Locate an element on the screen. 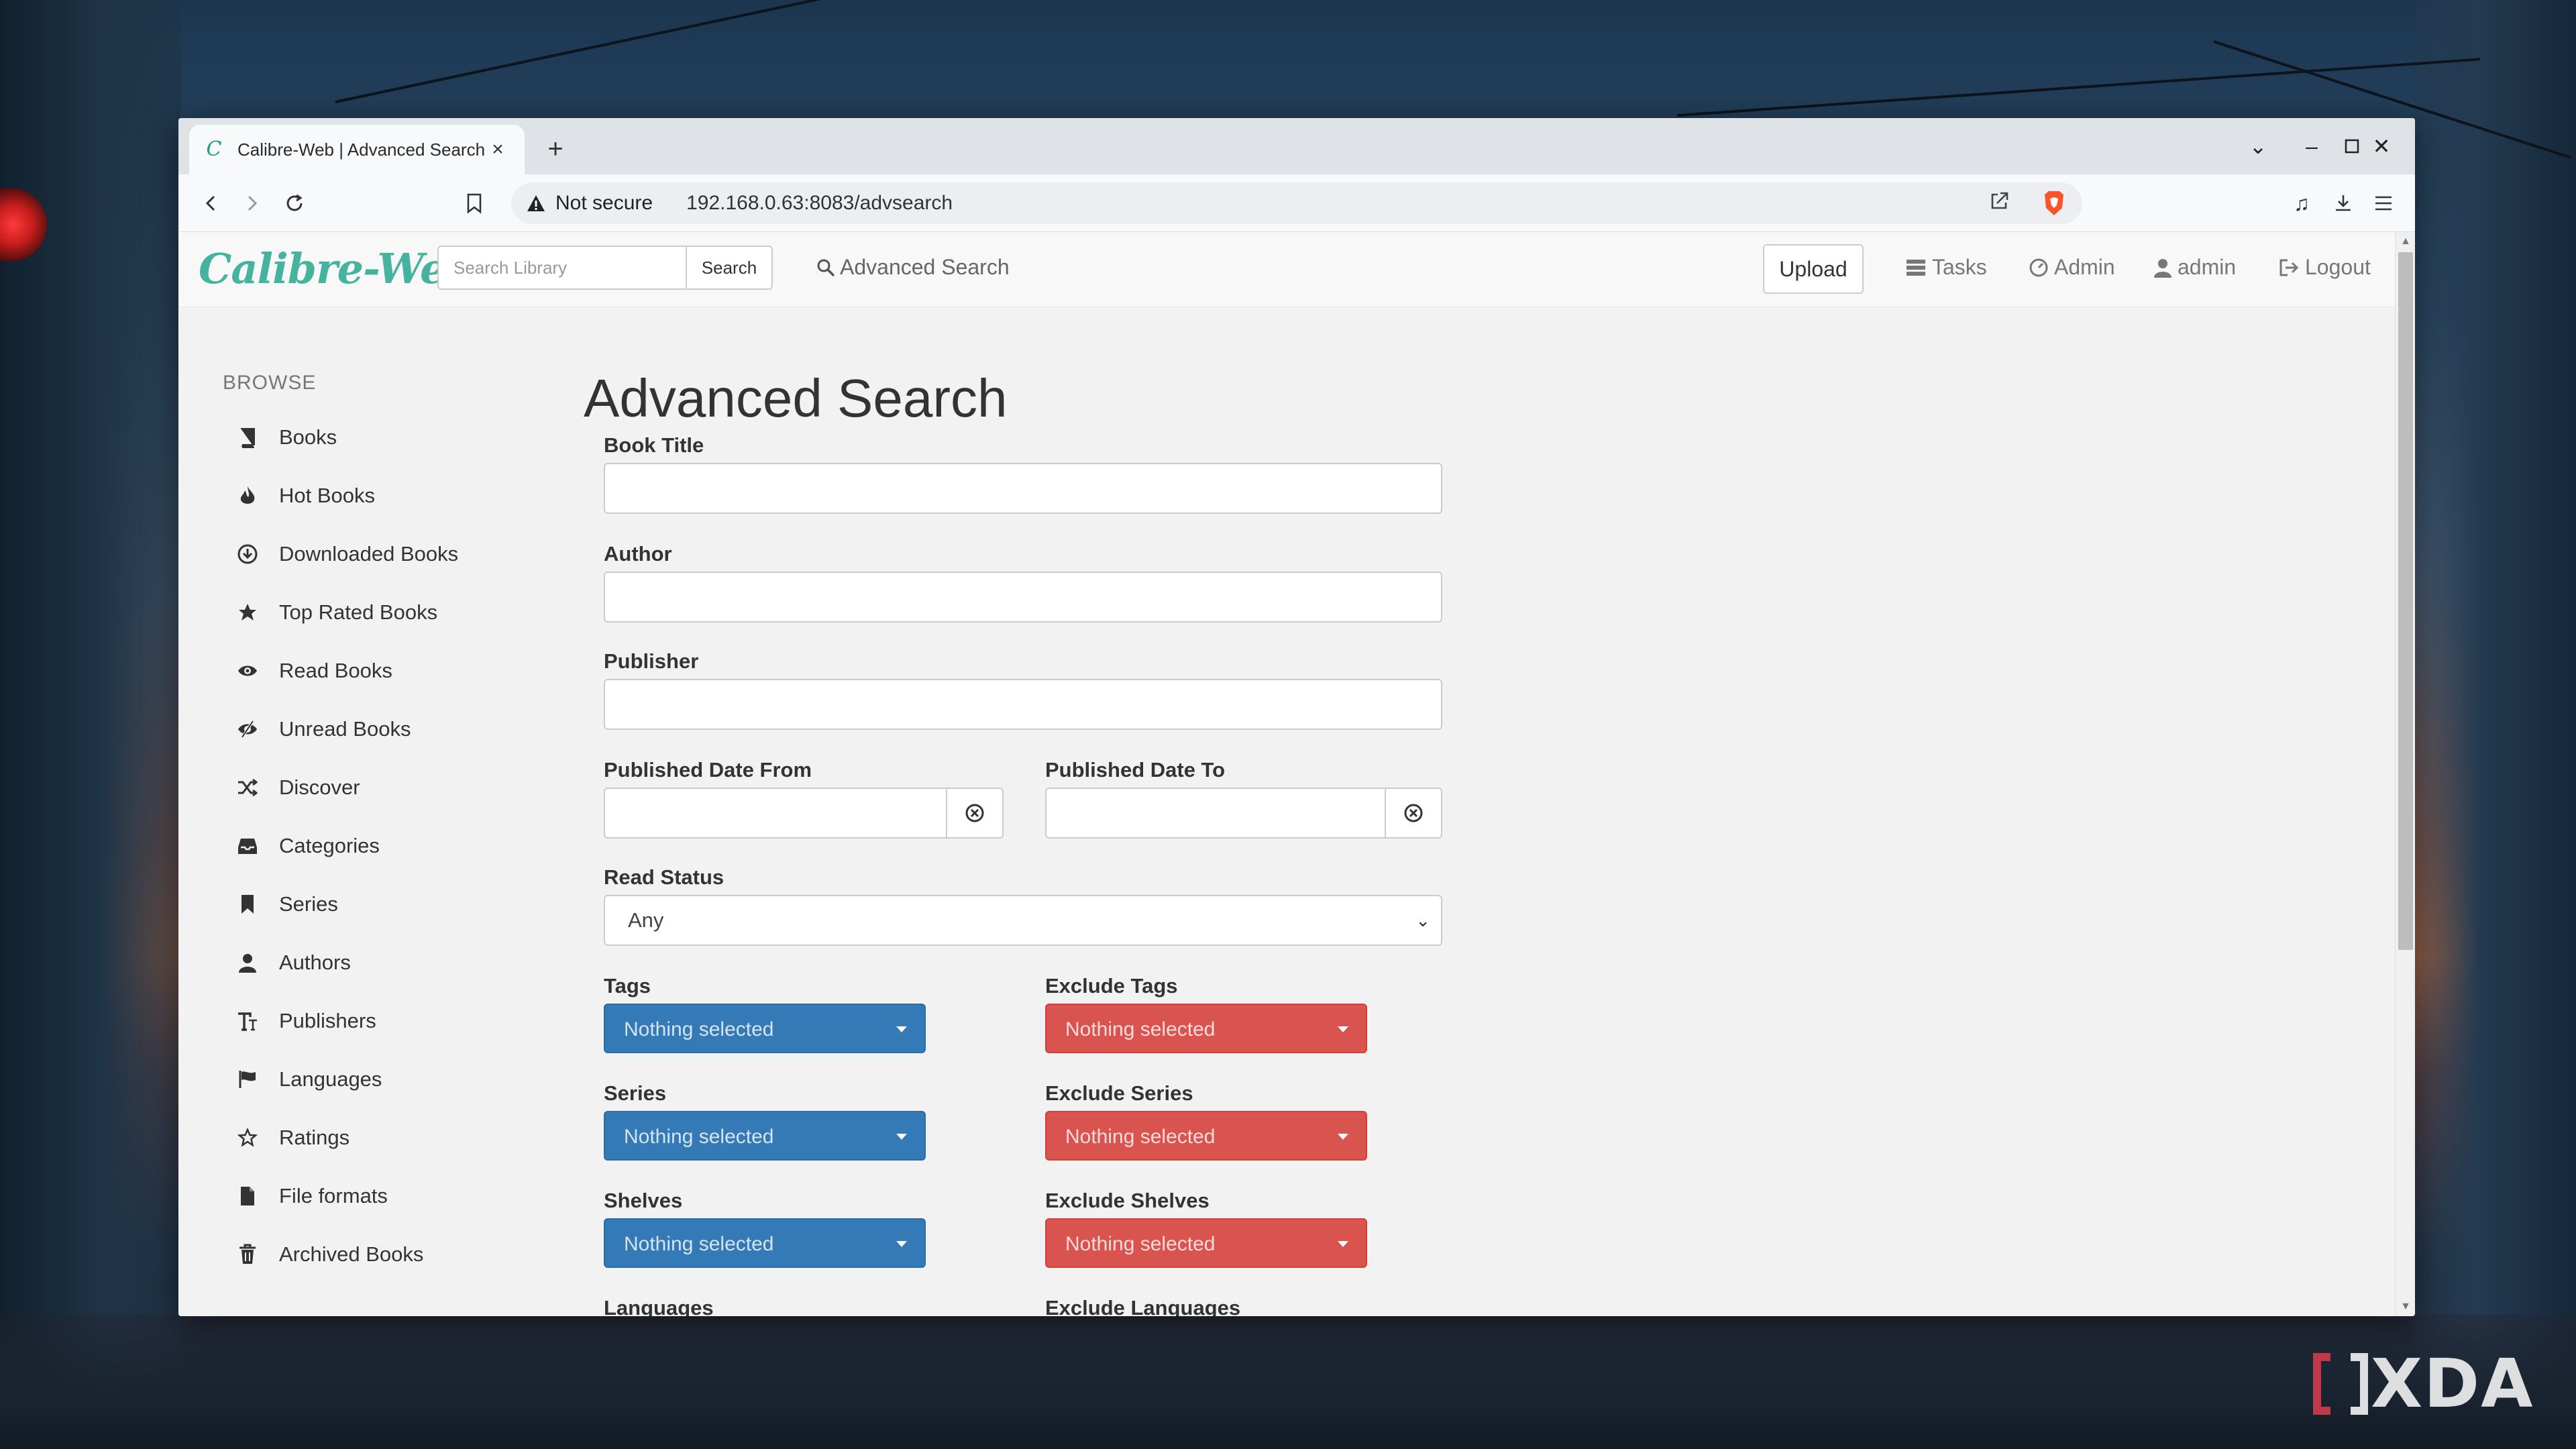 The image size is (2576, 1449). book-title-input is located at coordinates (1023, 488).